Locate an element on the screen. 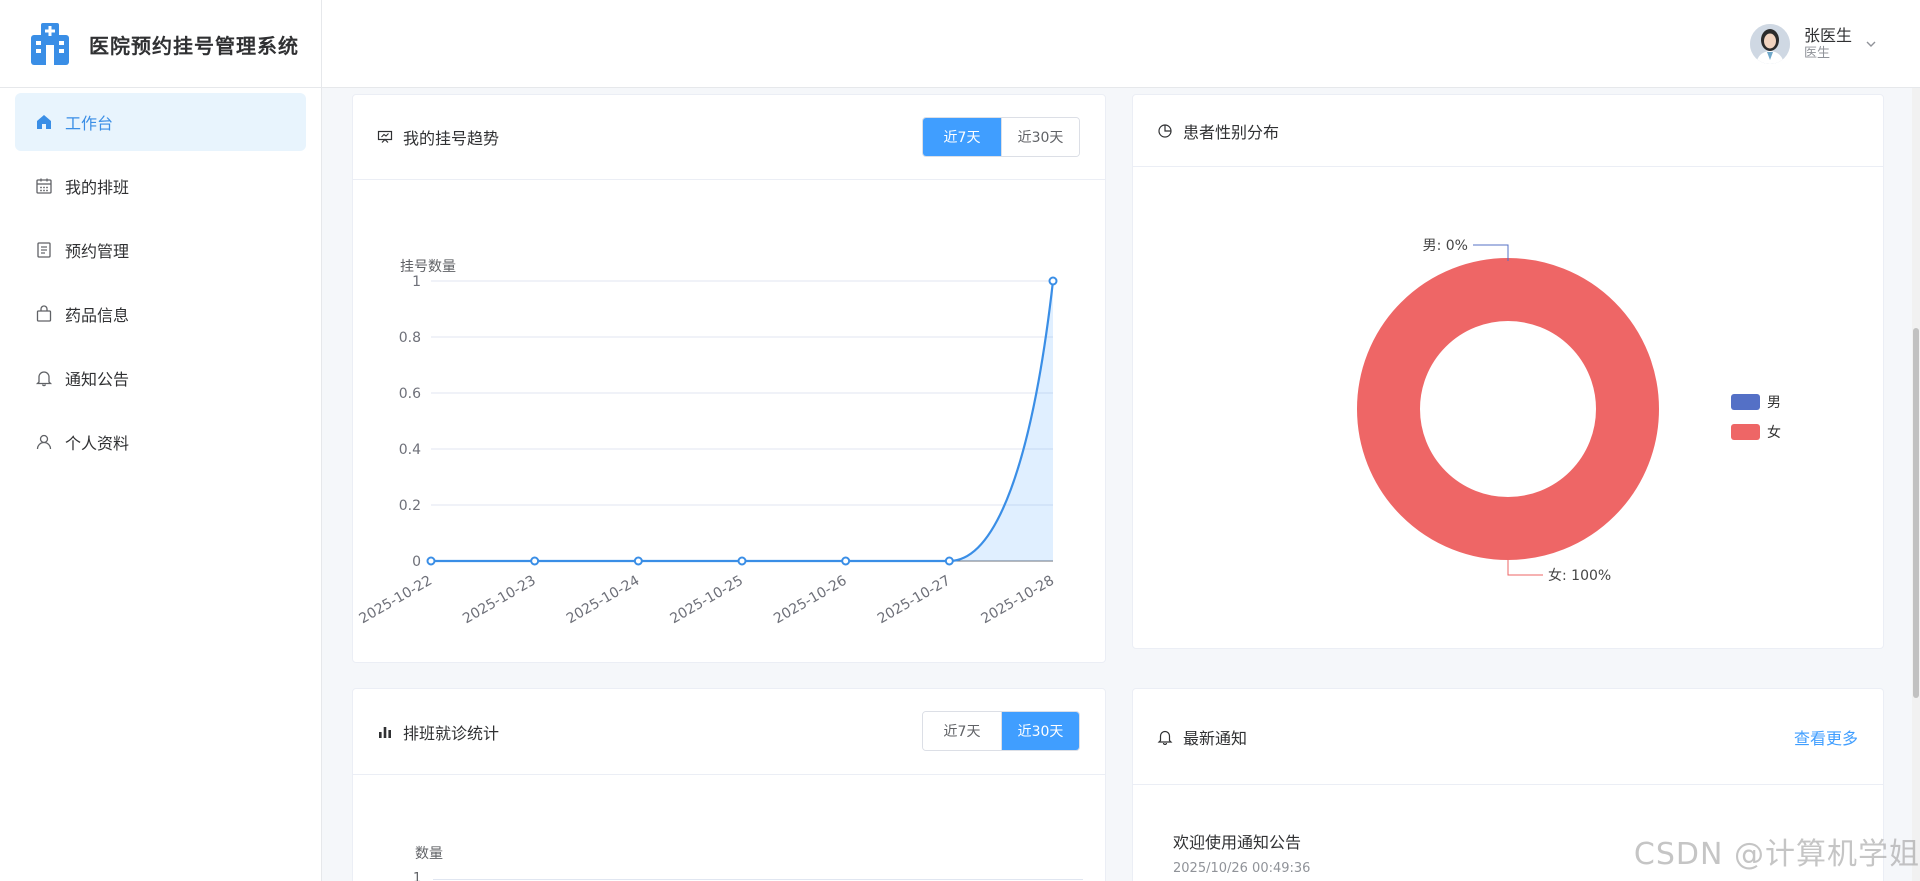 This screenshot has width=1920, height=881. bag-icon is located at coordinates (44, 313).